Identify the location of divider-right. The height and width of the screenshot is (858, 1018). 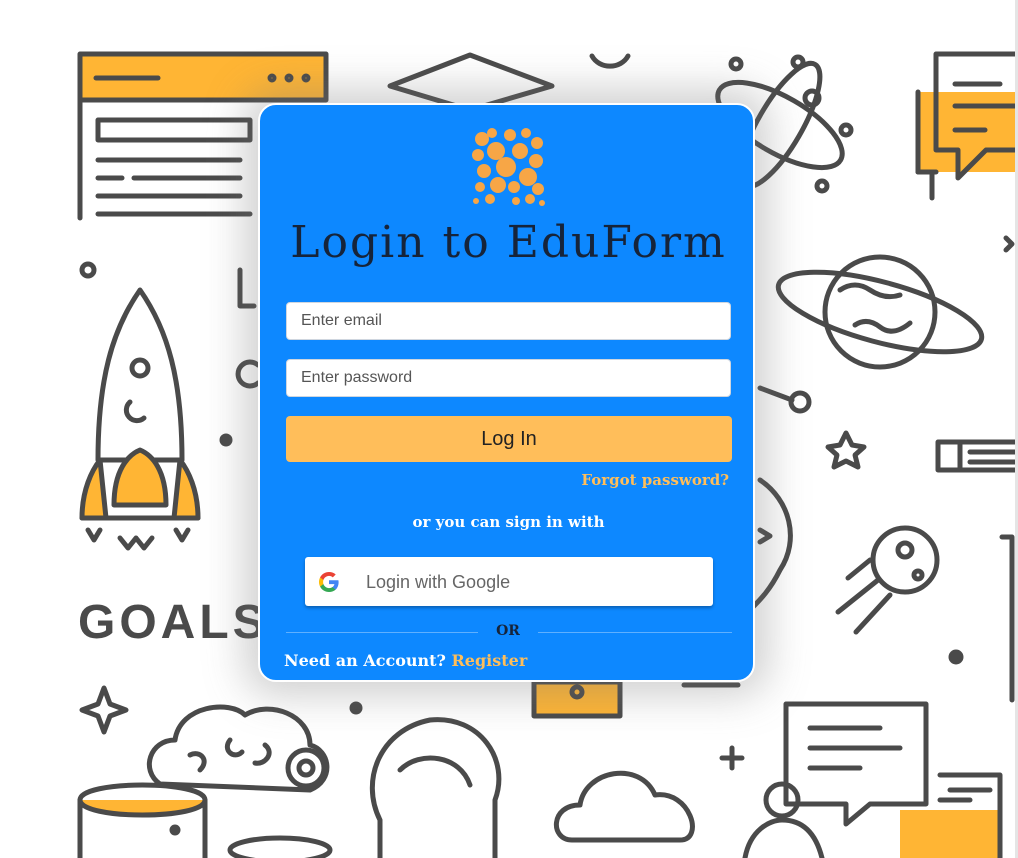
(635, 632).